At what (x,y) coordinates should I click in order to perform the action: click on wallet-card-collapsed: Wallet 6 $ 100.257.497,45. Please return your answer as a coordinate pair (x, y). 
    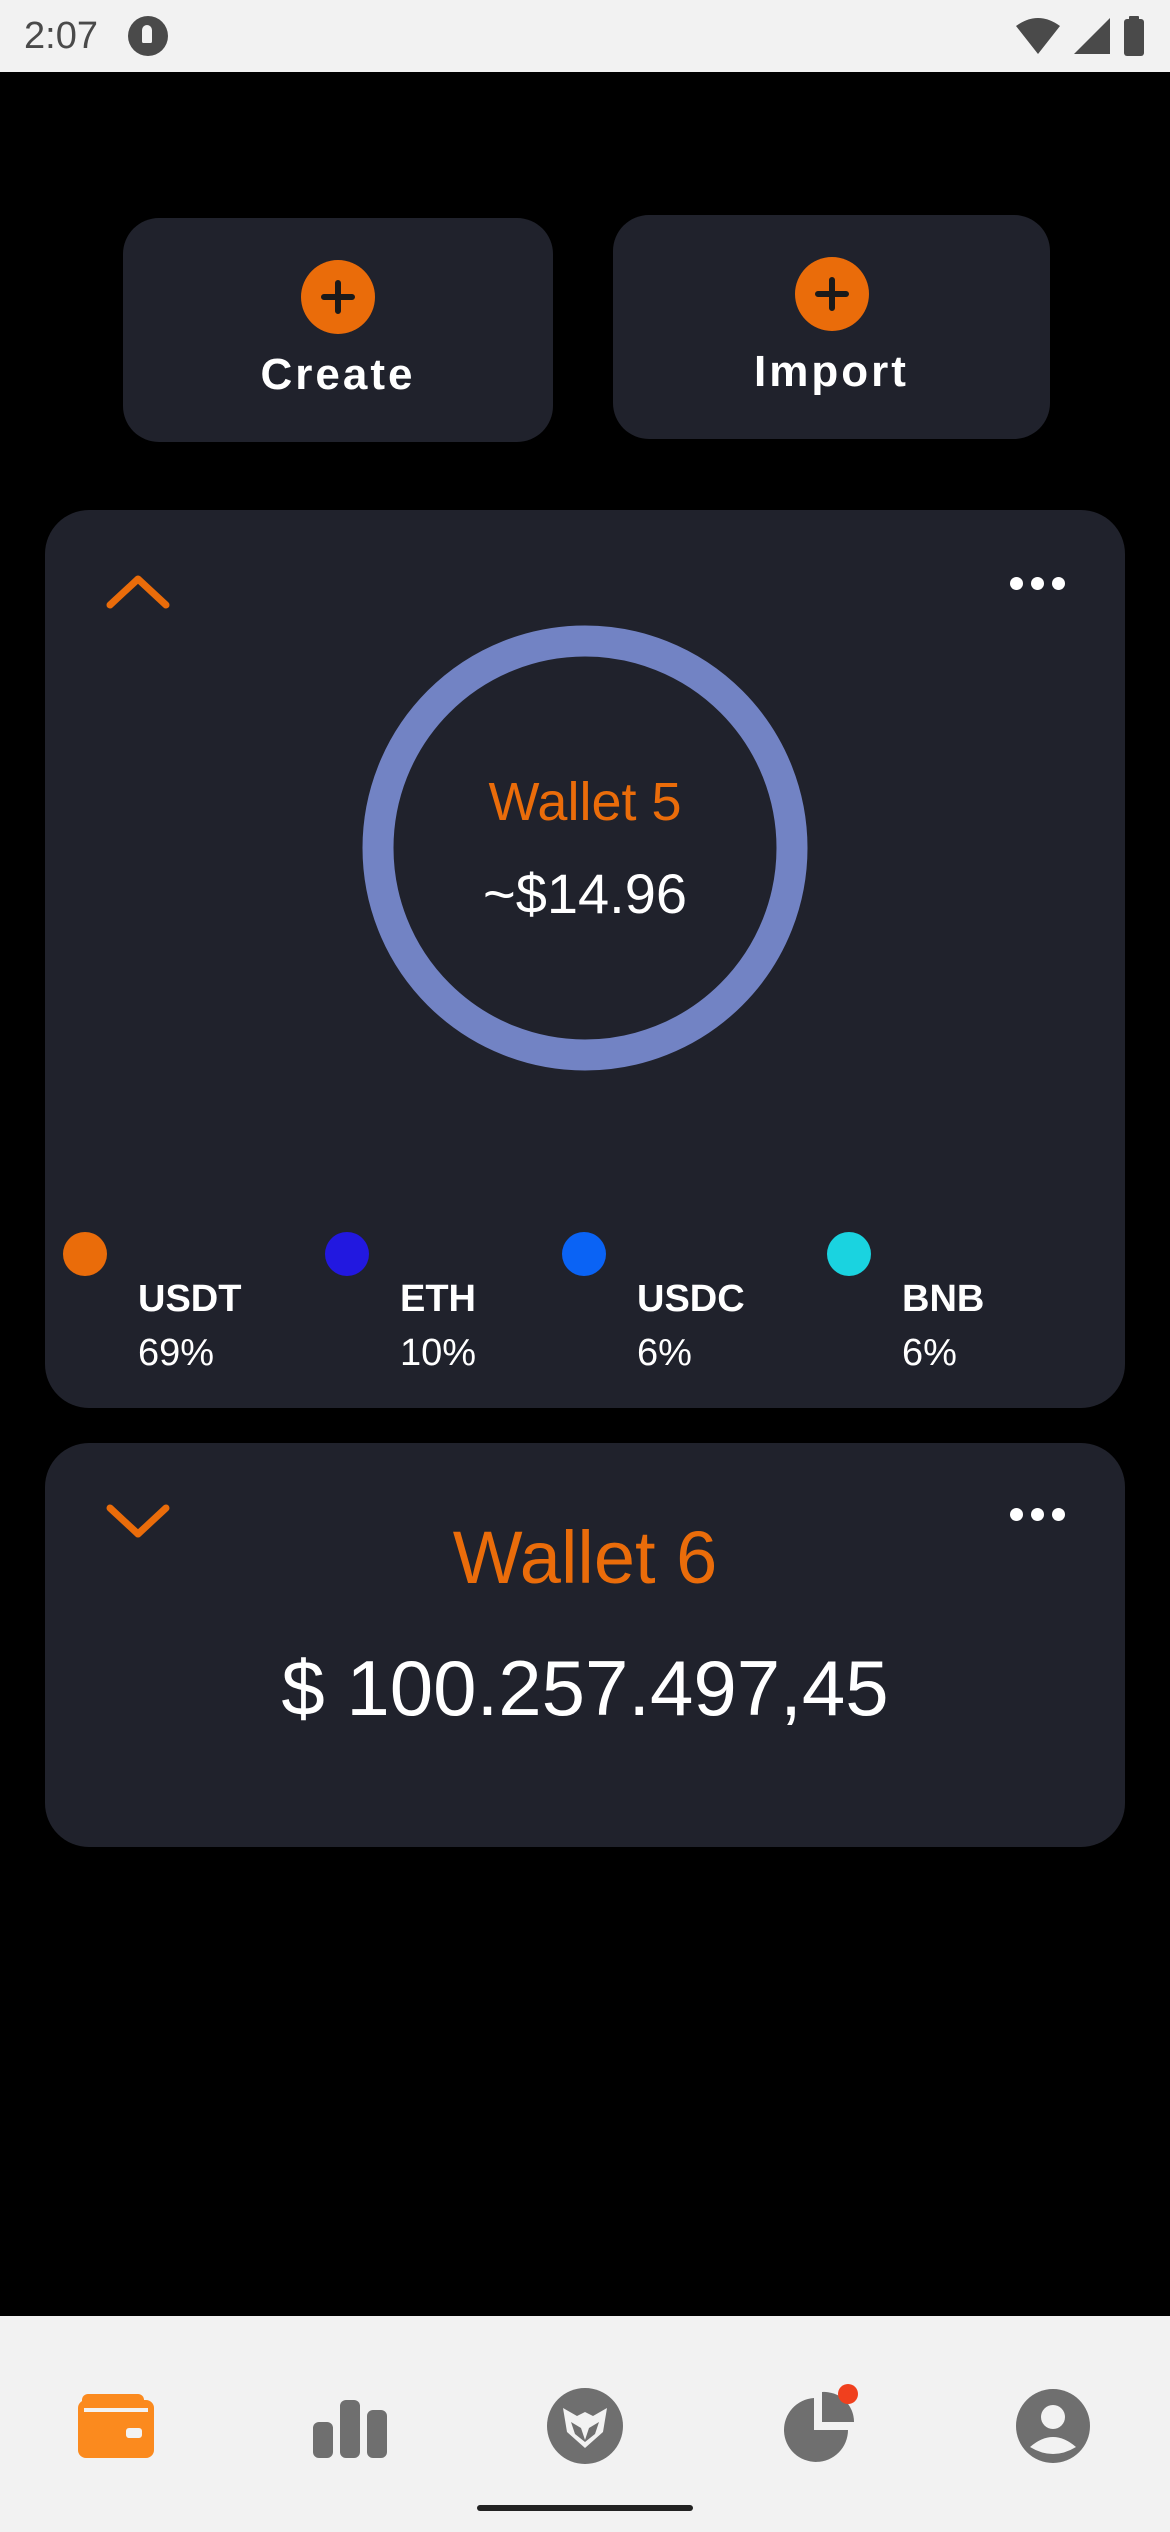
    Looking at the image, I should click on (585, 1645).